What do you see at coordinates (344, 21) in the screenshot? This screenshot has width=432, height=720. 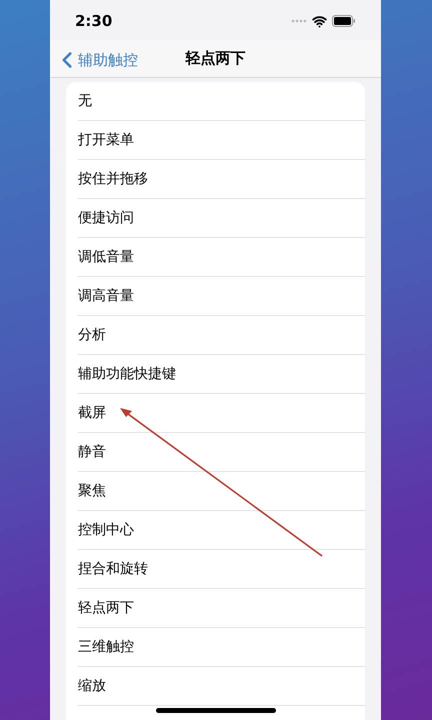 I see `battery-icon` at bounding box center [344, 21].